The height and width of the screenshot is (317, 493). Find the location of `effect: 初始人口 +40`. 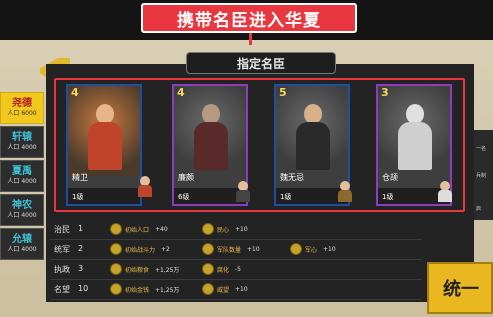

effect: 初始人口 +40 is located at coordinates (139, 229).